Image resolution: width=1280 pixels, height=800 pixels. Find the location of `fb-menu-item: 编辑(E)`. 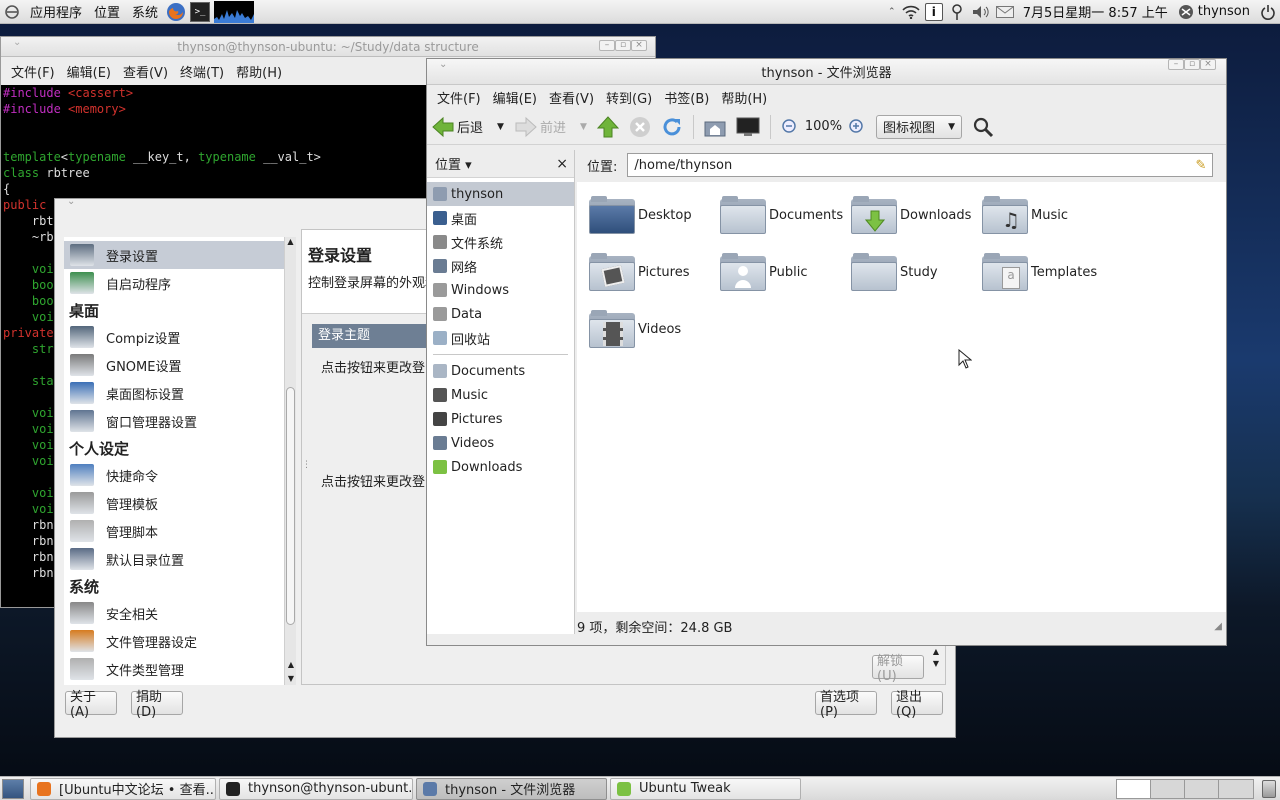

fb-menu-item: 编辑(E) is located at coordinates (515, 97).